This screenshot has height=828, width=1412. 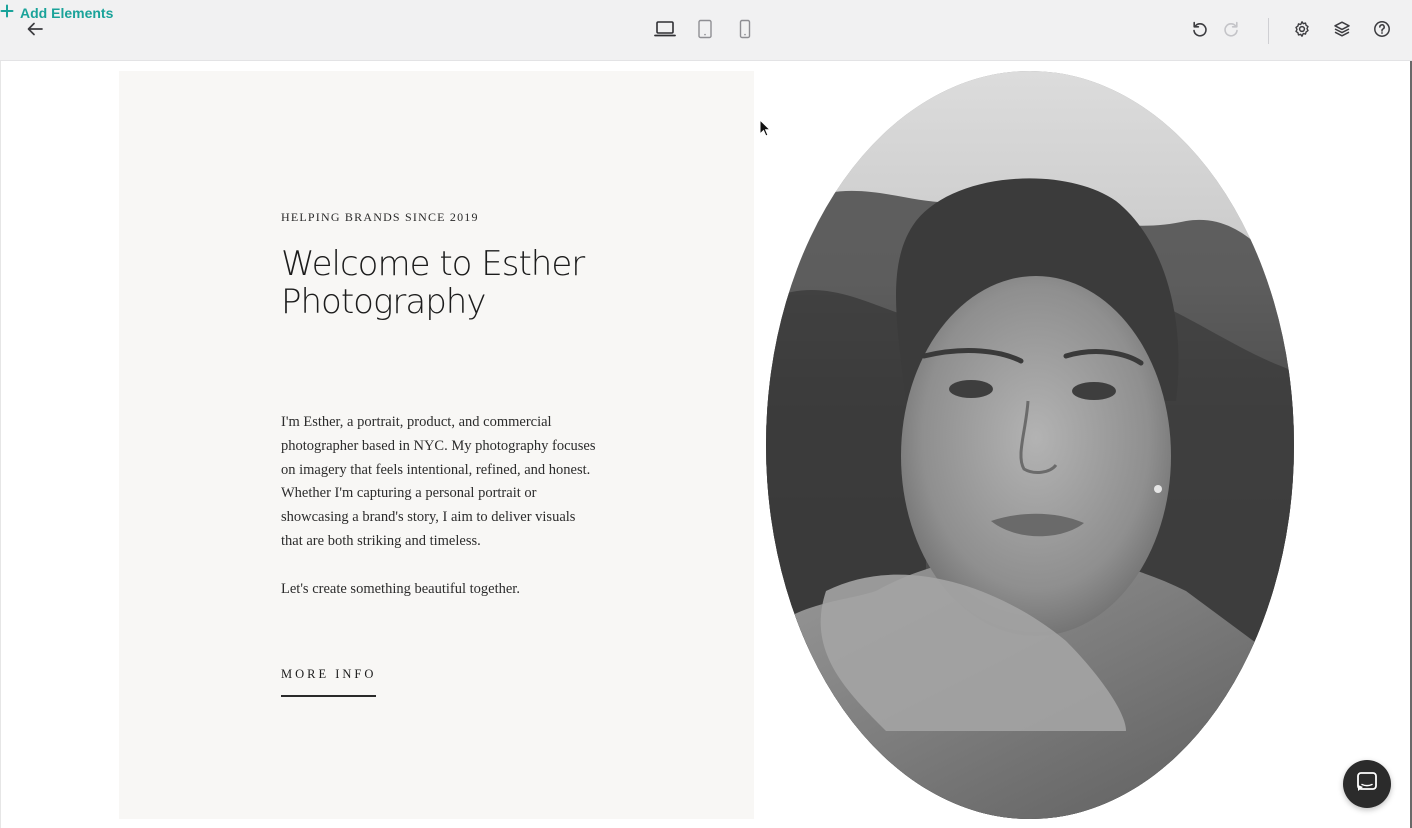 What do you see at coordinates (765, 130) in the screenshot?
I see `mouse-cursor-icon` at bounding box center [765, 130].